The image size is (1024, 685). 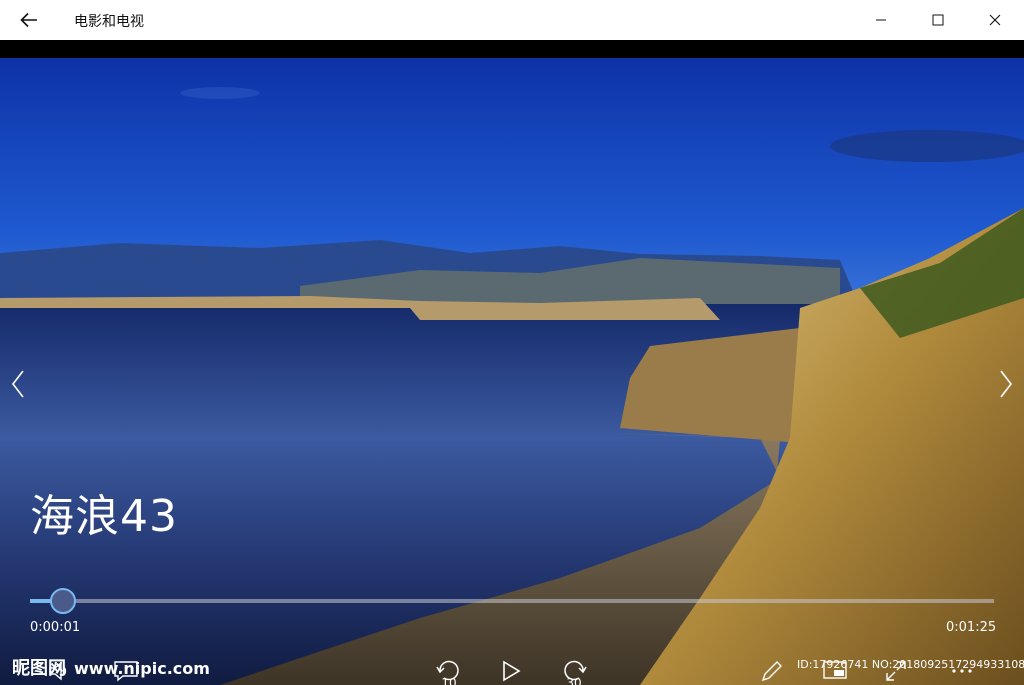 I want to click on next-button, so click(x=1006, y=384).